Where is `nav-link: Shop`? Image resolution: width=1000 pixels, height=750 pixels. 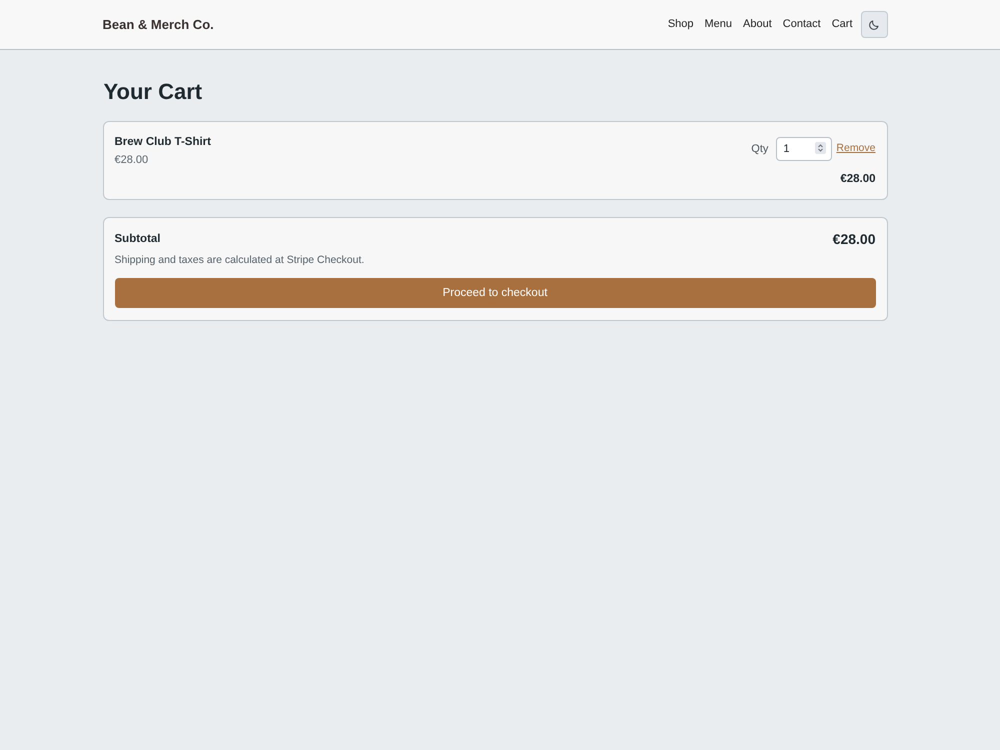
nav-link: Shop is located at coordinates (681, 24).